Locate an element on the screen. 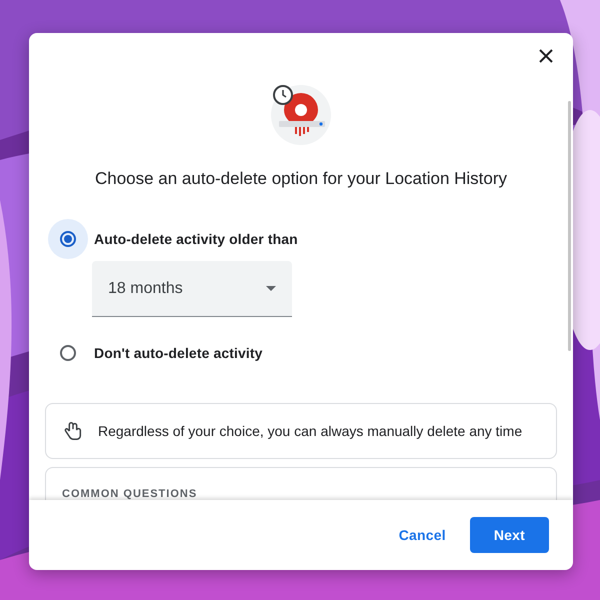 Image resolution: width=600 pixels, height=600 pixels. cancel-button: Cancel is located at coordinates (422, 535).